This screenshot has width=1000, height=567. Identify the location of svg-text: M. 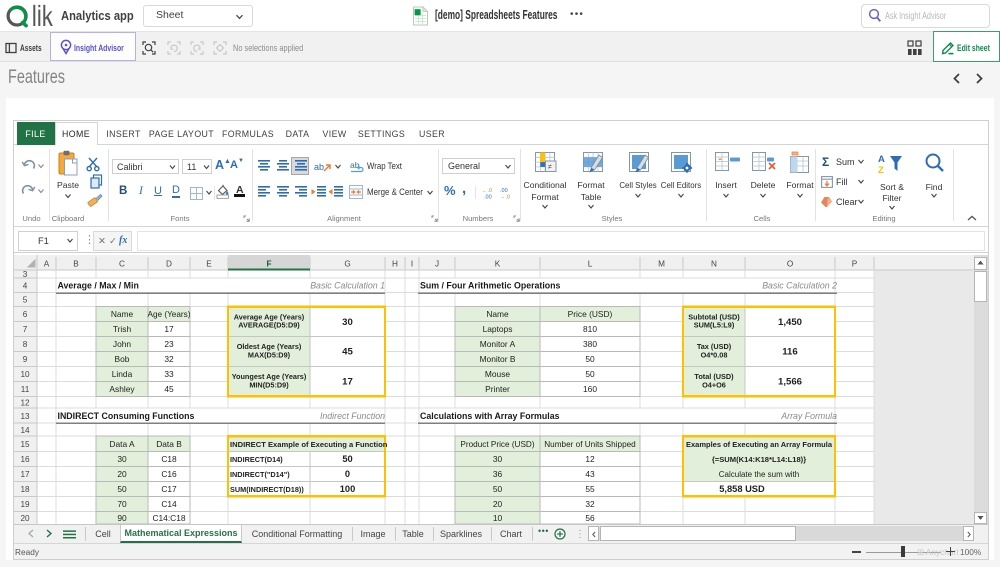
(661, 263).